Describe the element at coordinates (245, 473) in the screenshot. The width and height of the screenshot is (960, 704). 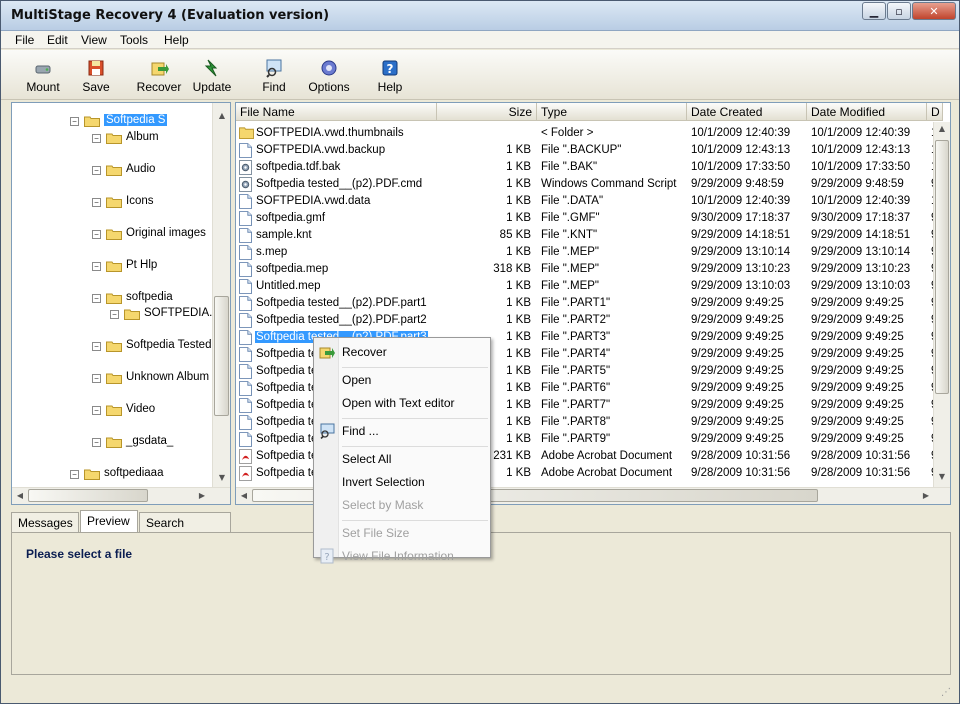
I see `pdf-file-icon` at that location.